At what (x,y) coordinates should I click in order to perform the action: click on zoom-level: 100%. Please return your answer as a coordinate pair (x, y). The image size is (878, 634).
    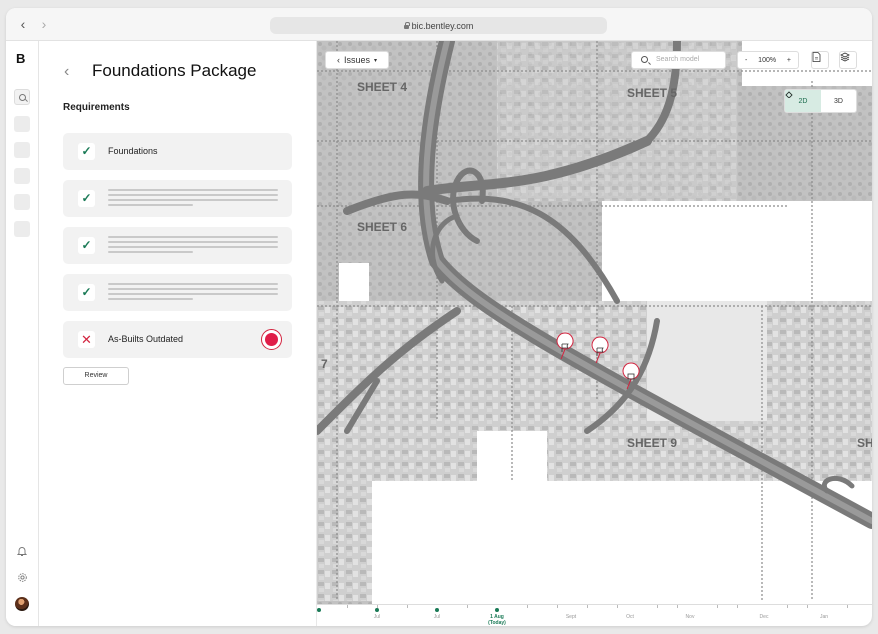
    Looking at the image, I should click on (767, 60).